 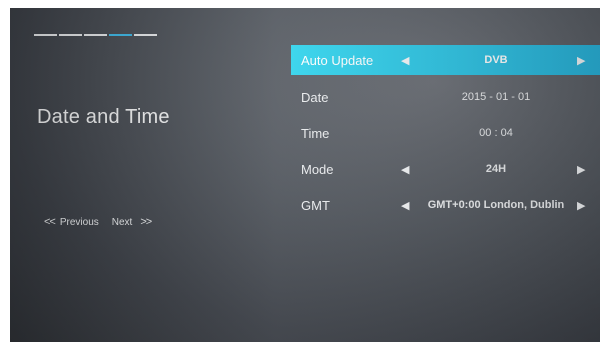 What do you see at coordinates (496, 60) in the screenshot?
I see `setting-value: DVB` at bounding box center [496, 60].